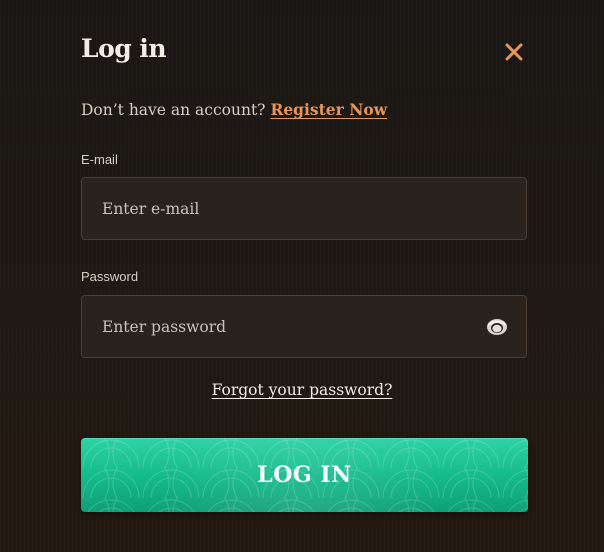 This screenshot has width=604, height=552. I want to click on eye-icon, so click(497, 327).